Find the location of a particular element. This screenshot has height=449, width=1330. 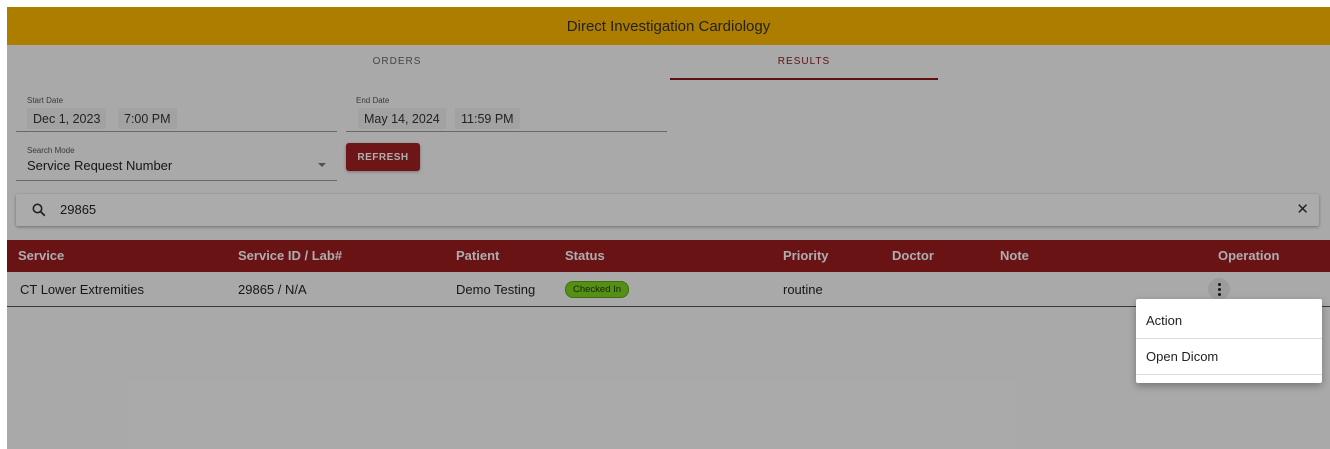

app-header: Direct Investigation Cardiology is located at coordinates (668, 26).